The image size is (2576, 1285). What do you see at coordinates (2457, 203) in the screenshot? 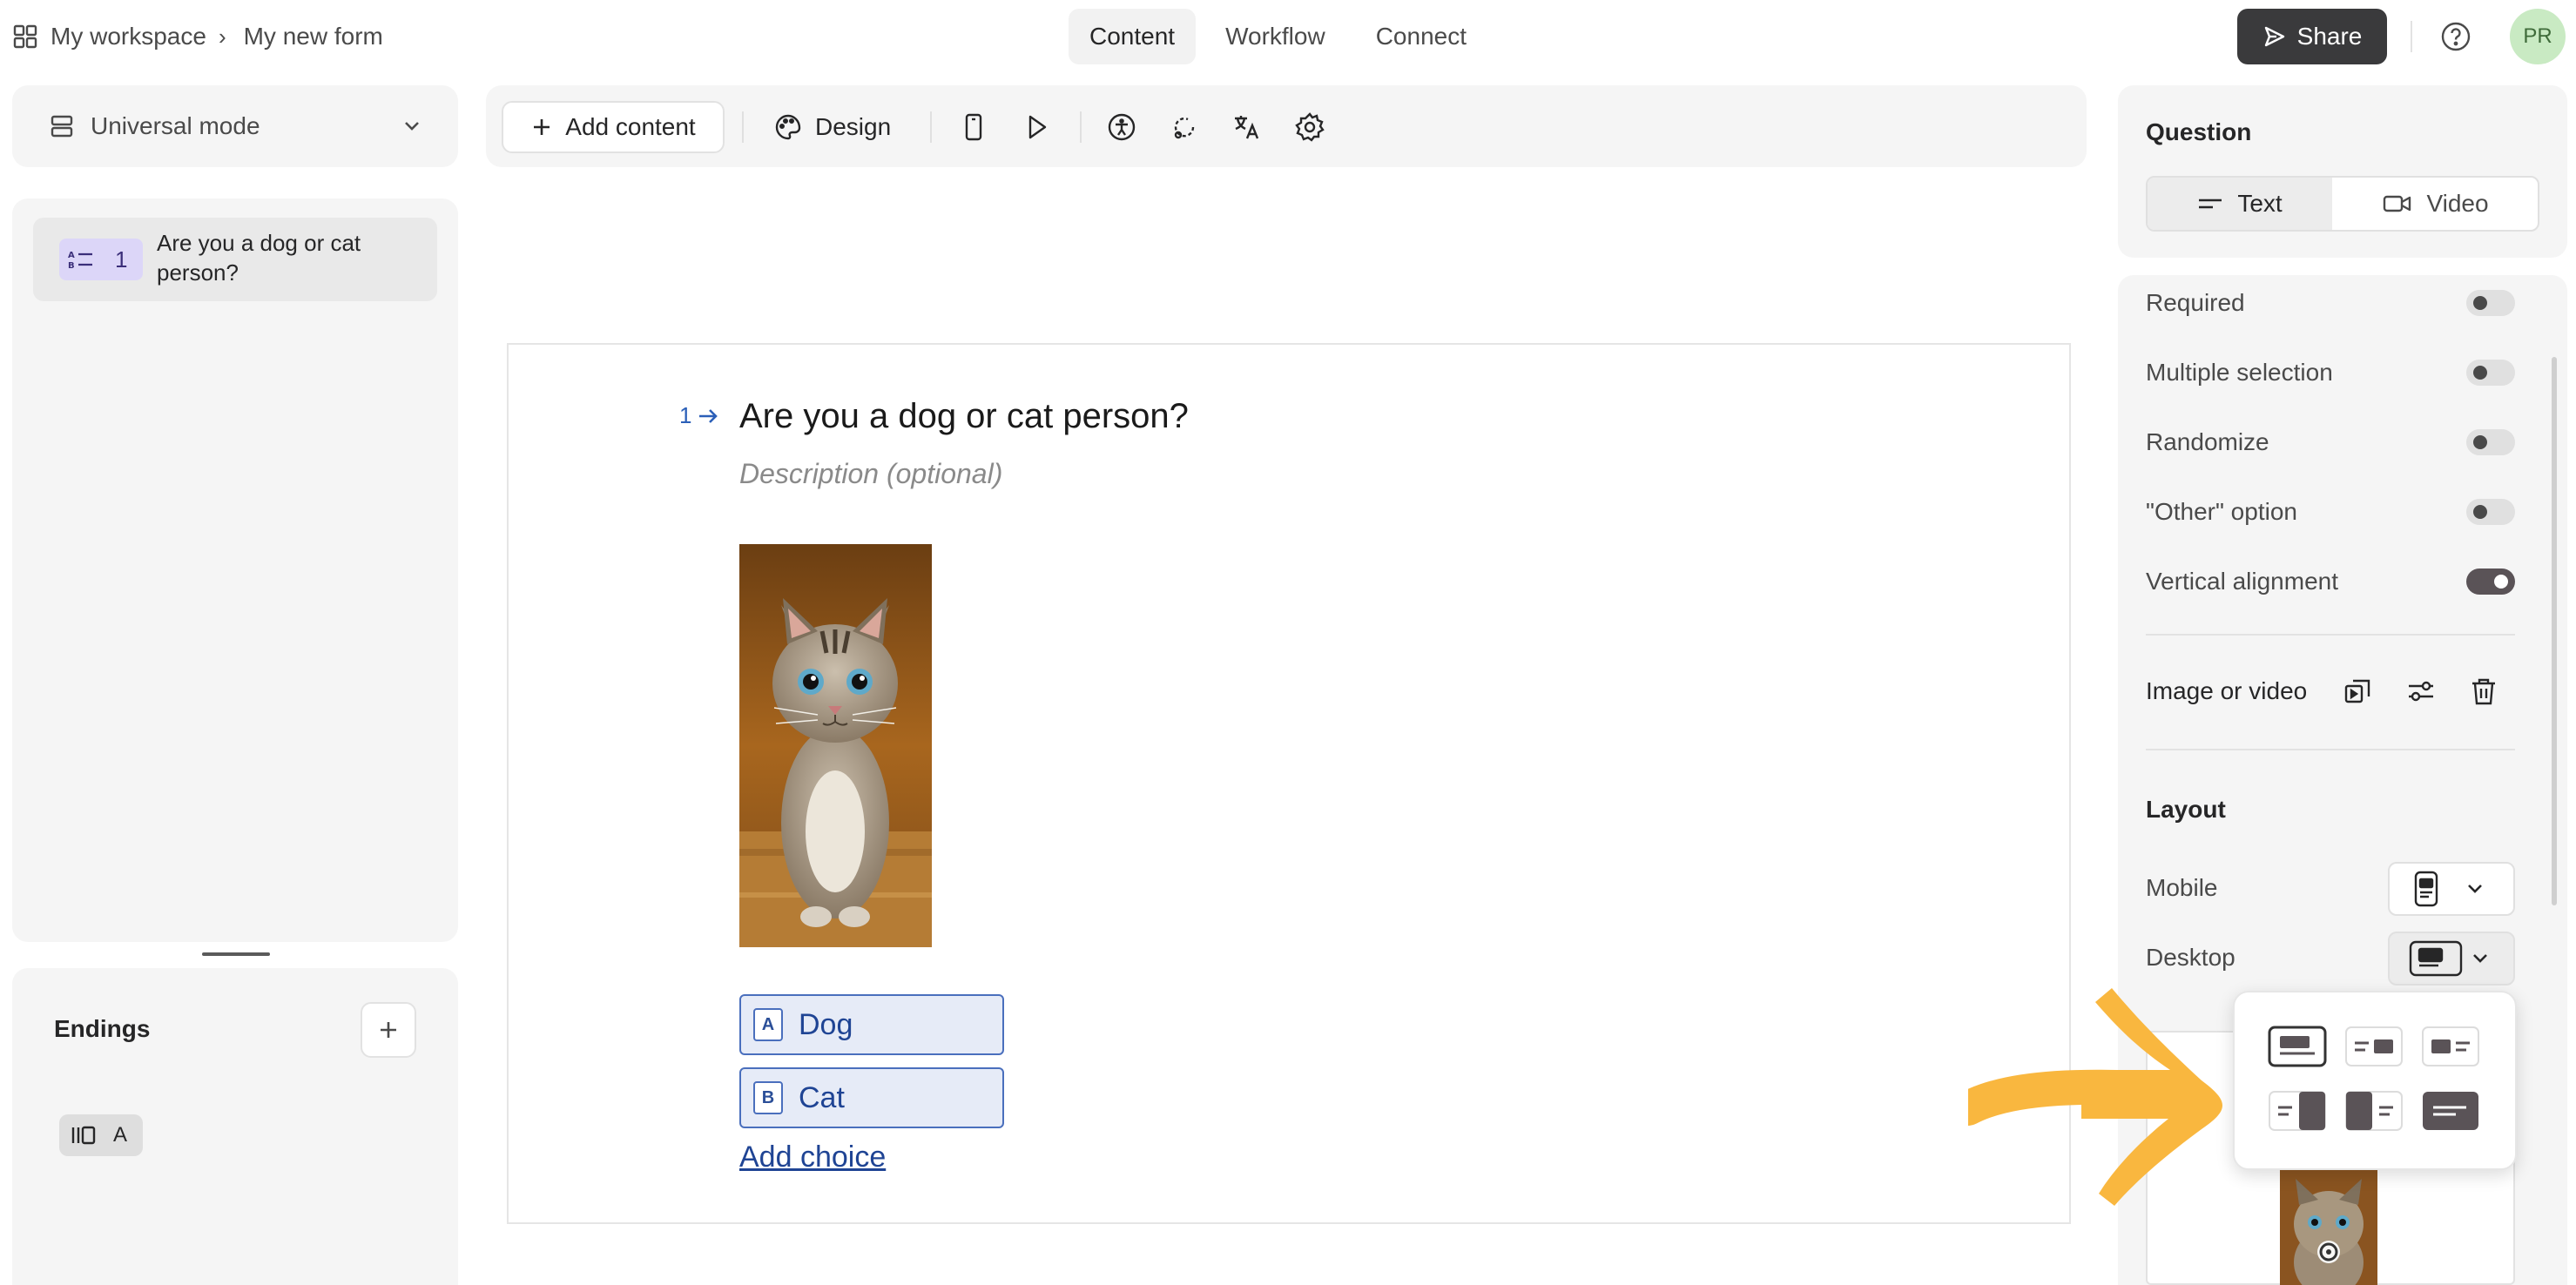
I see `video-format-label: Video` at bounding box center [2457, 203].